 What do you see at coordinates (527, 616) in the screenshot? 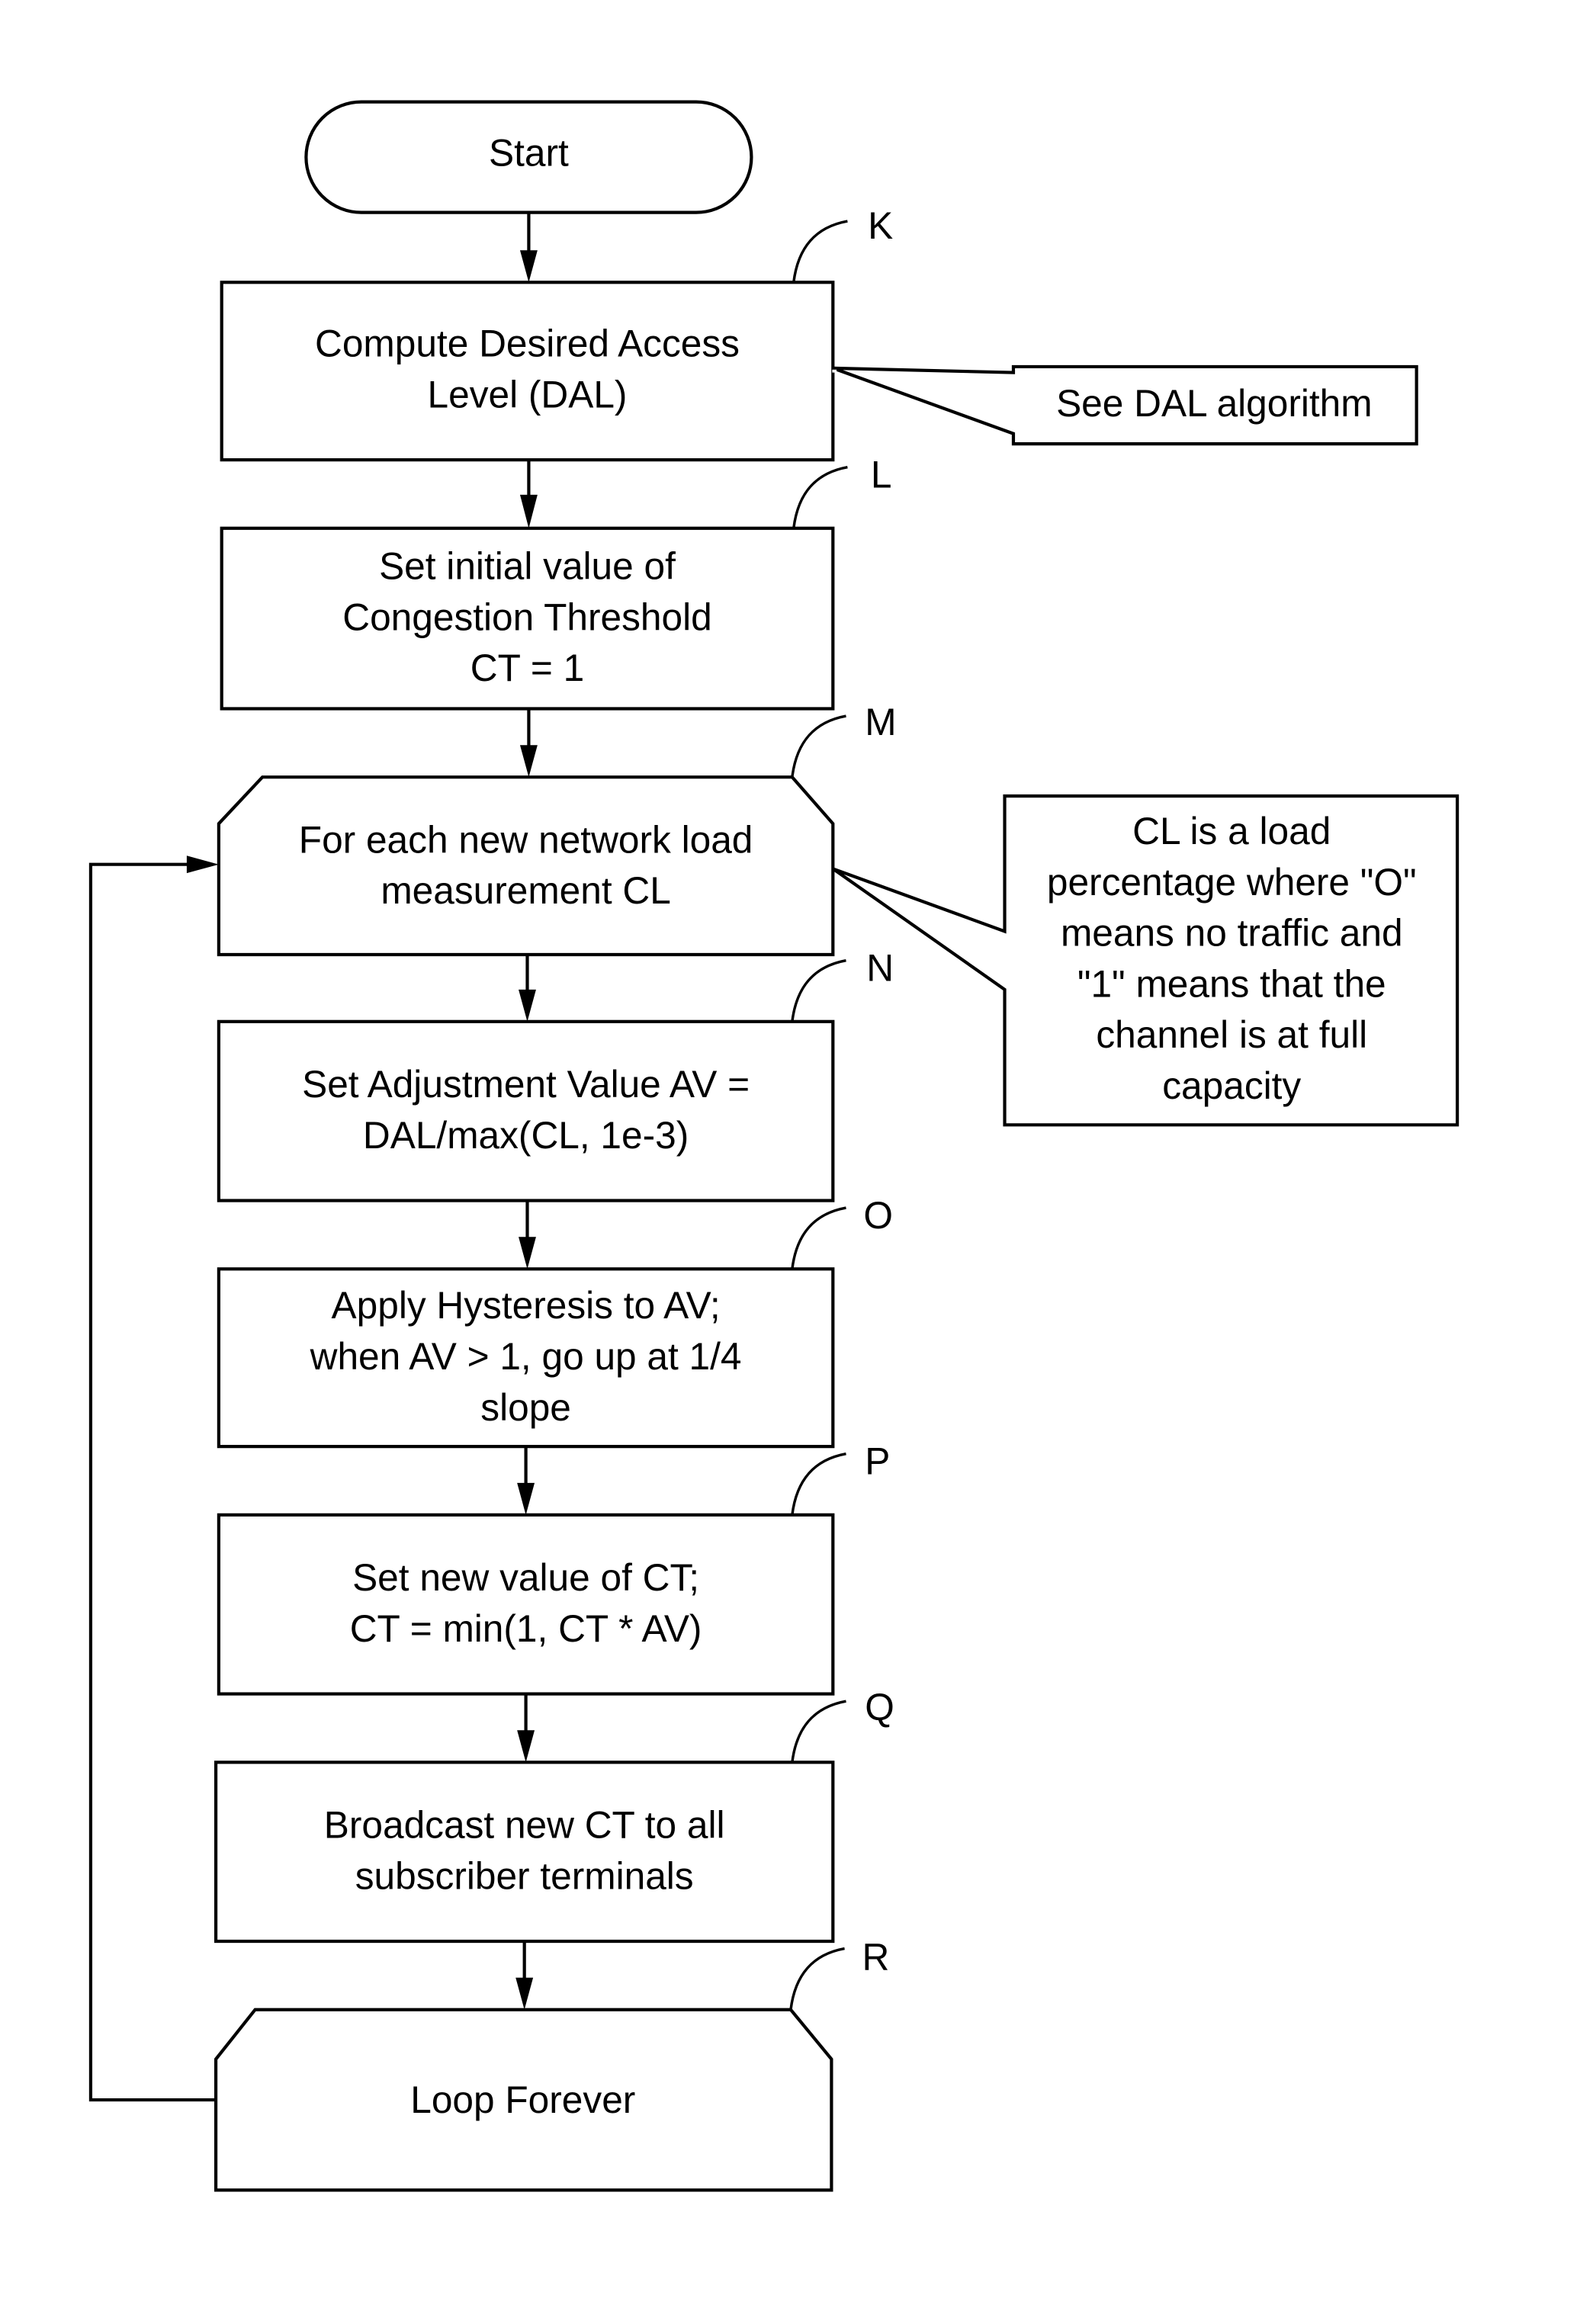
I see `step-l-line-2: Congestion Threshold` at bounding box center [527, 616].